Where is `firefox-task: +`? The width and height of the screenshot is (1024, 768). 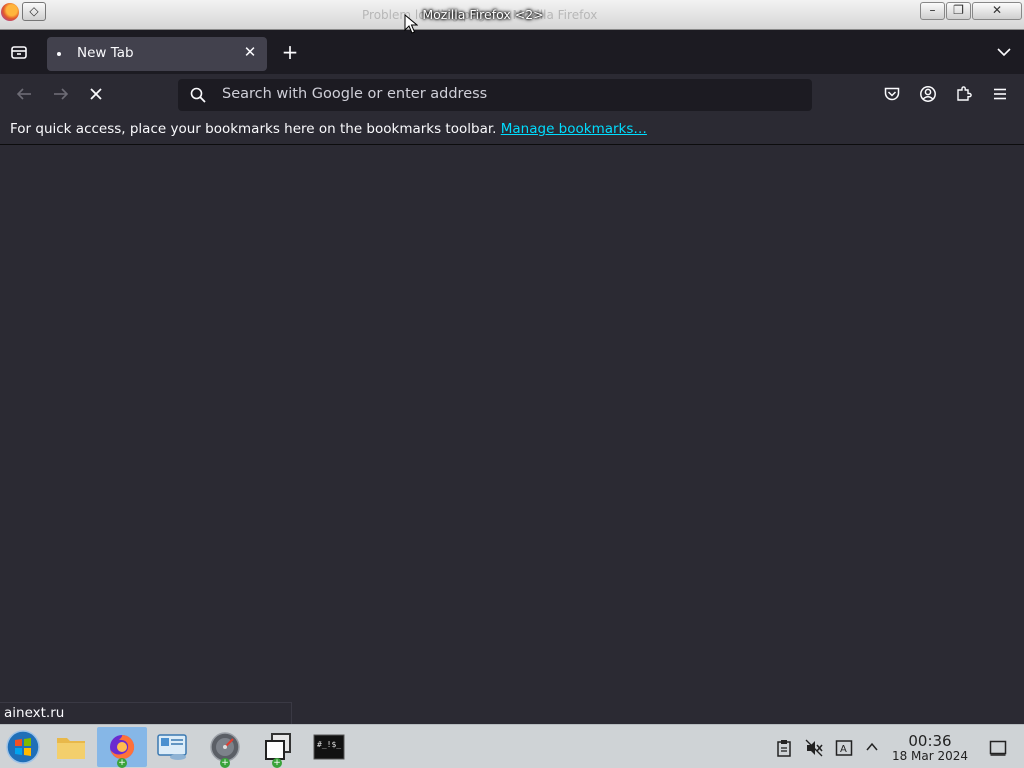 firefox-task: + is located at coordinates (122, 747).